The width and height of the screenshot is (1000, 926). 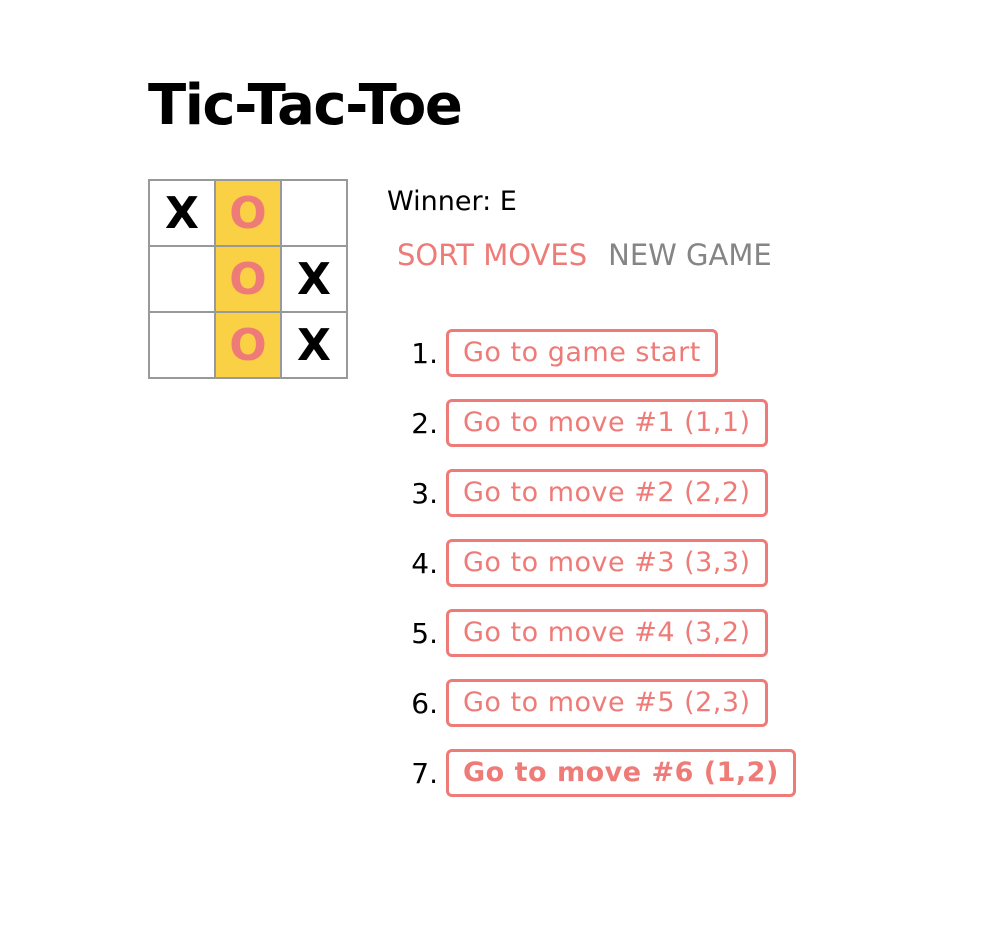 I want to click on move-list-item: 5. Go to move #4 (3,2), so click(x=598, y=633).